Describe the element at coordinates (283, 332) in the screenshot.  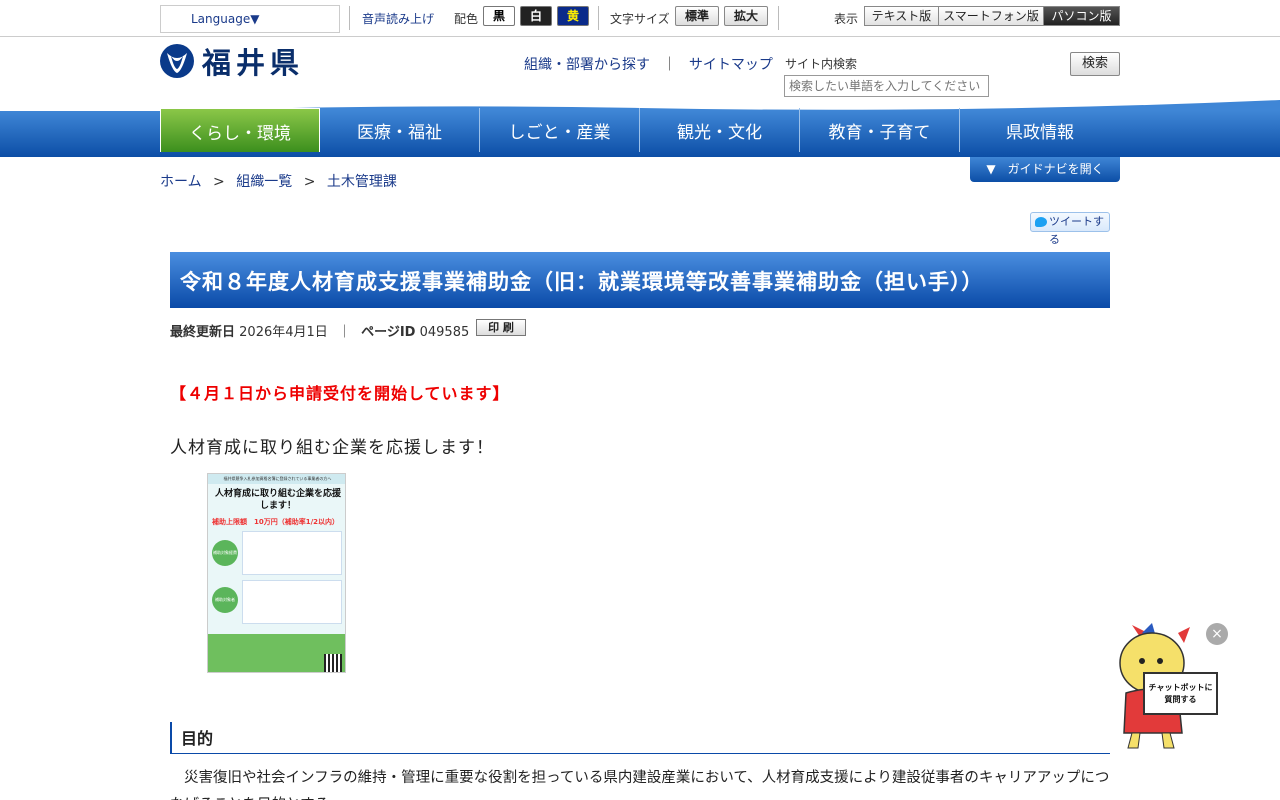
I see `updated-date: 2026年4月1日` at that location.